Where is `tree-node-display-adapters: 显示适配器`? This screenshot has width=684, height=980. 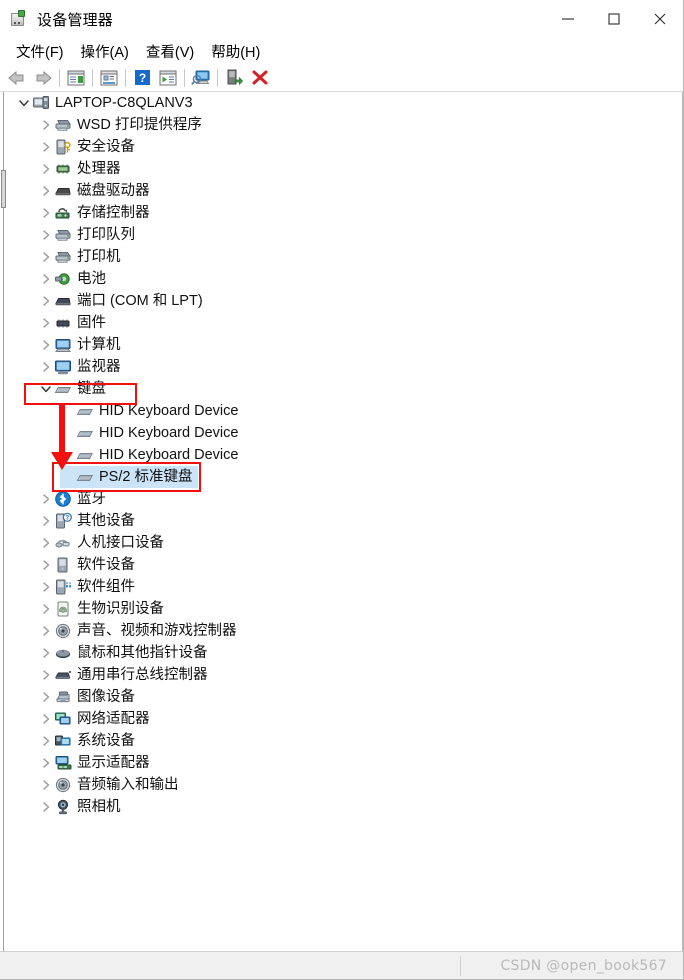
tree-node-display-adapters: 显示适配器 is located at coordinates (345, 763).